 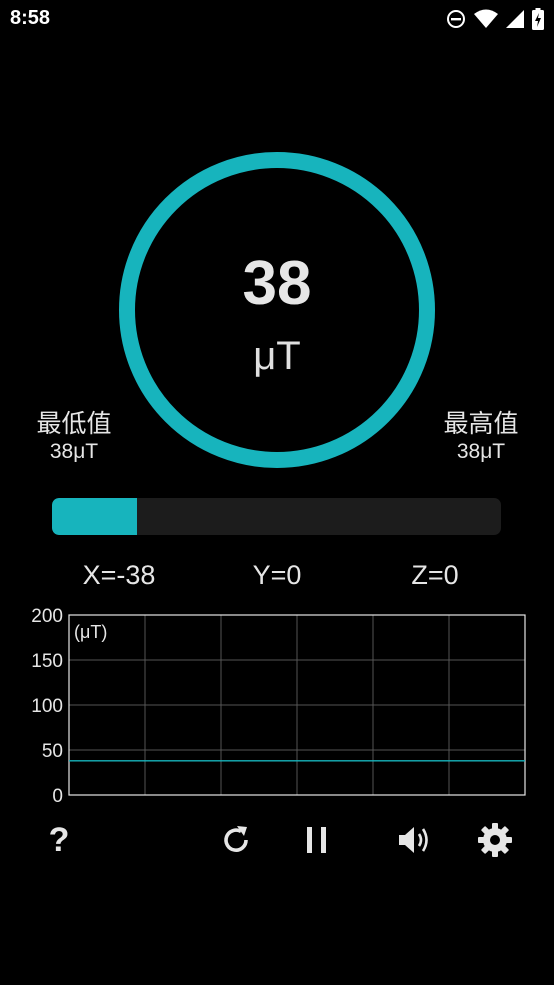 What do you see at coordinates (538, 19) in the screenshot?
I see `battery-charging-icon` at bounding box center [538, 19].